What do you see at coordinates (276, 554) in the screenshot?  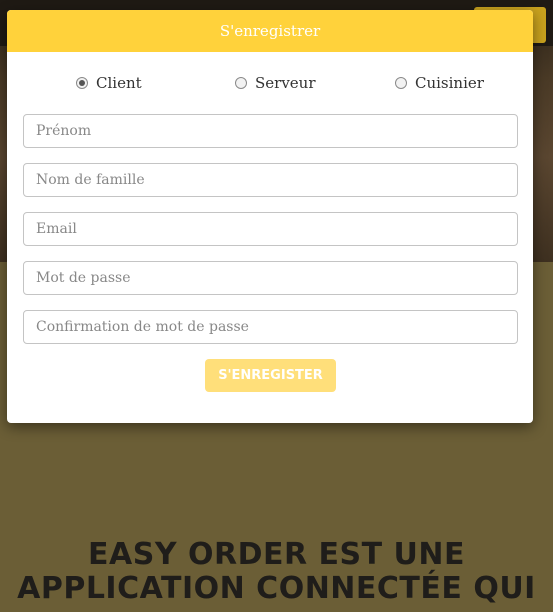 I see `hero-title-line1: EASY ORDER EST UNE` at bounding box center [276, 554].